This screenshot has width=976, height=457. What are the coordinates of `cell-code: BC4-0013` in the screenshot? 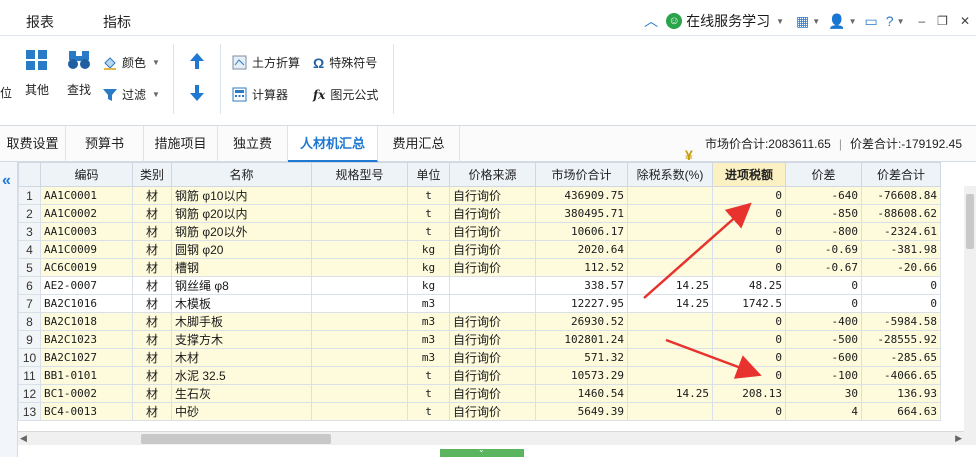 It's located at (86, 411).